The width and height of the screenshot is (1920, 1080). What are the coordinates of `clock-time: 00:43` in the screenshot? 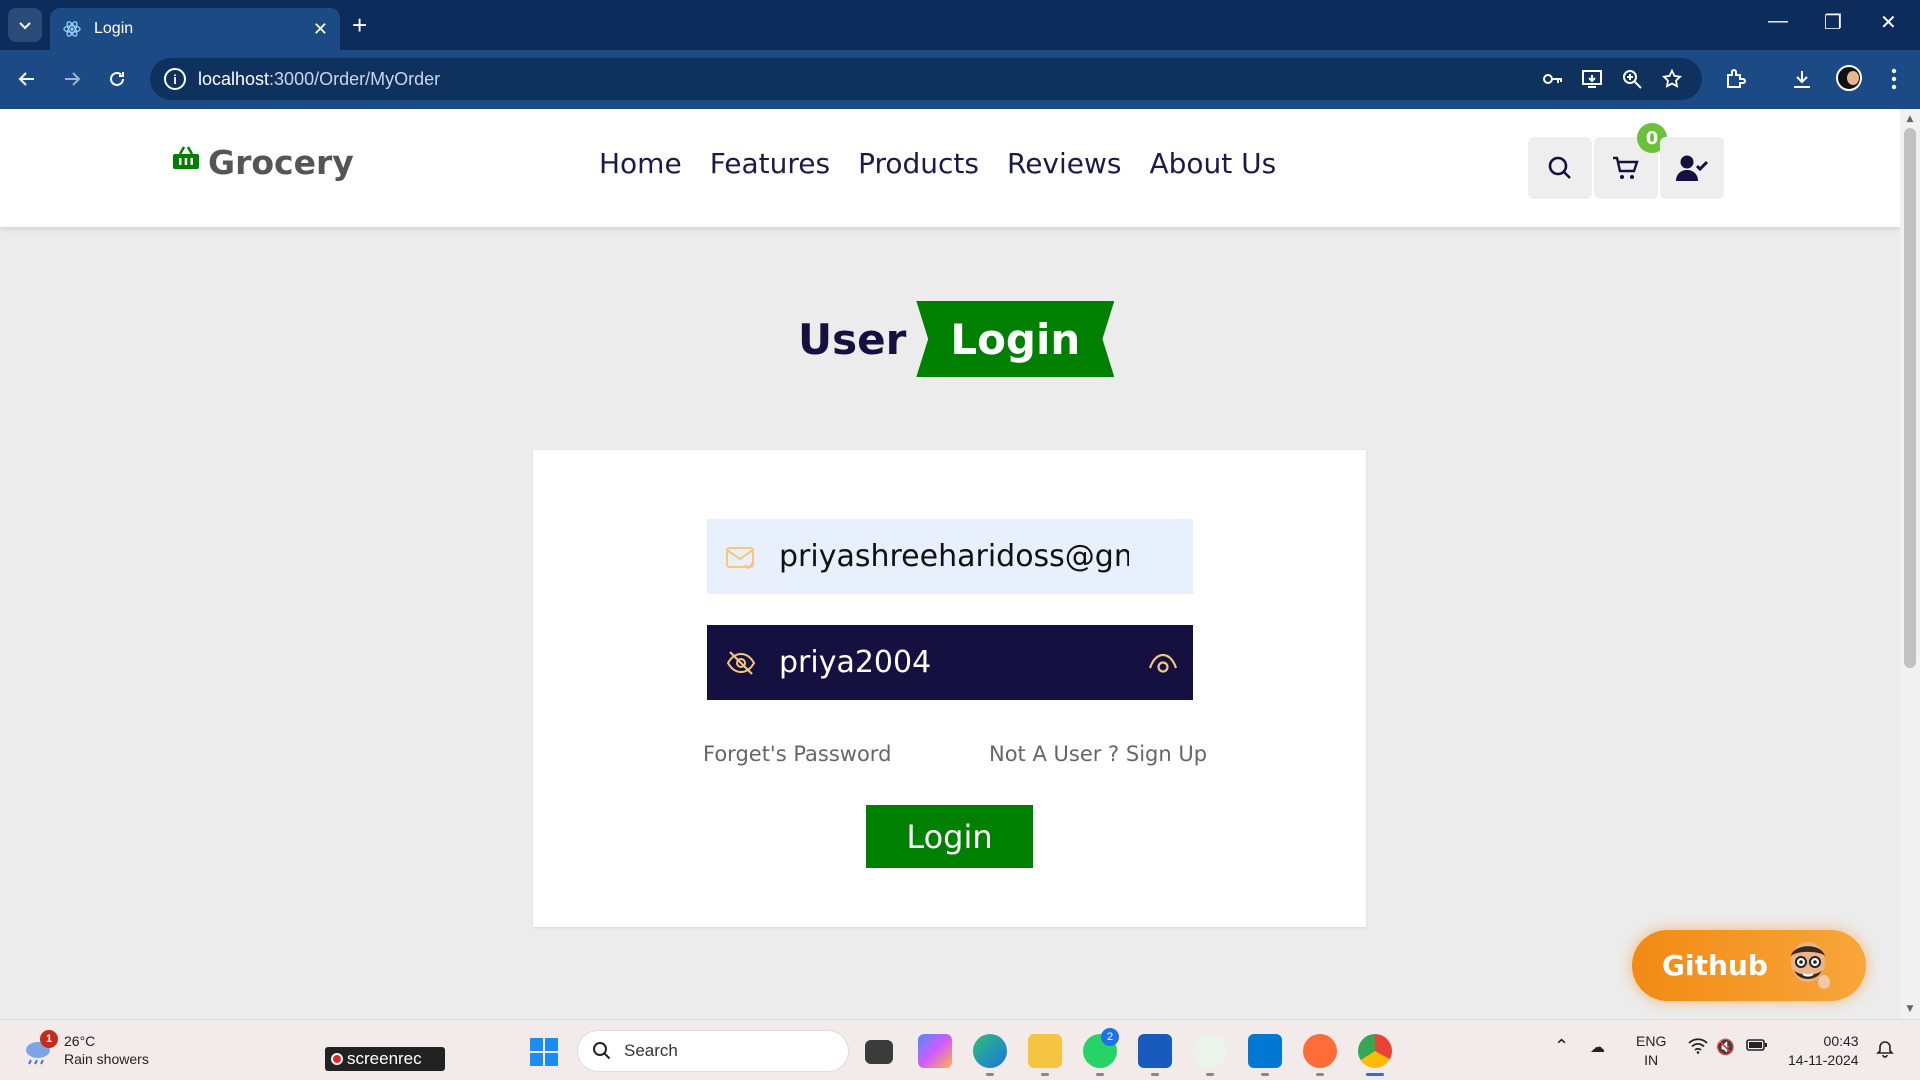 It's located at (1841, 1041).